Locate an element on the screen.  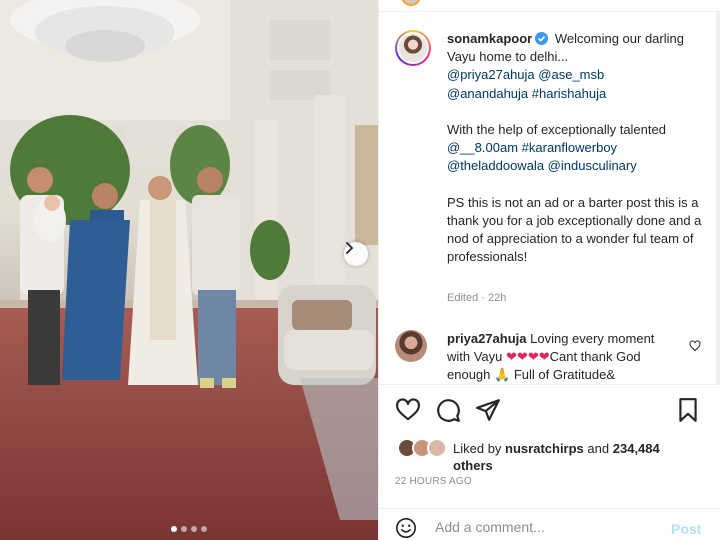
chevron-right-icon is located at coordinates (350, 248).